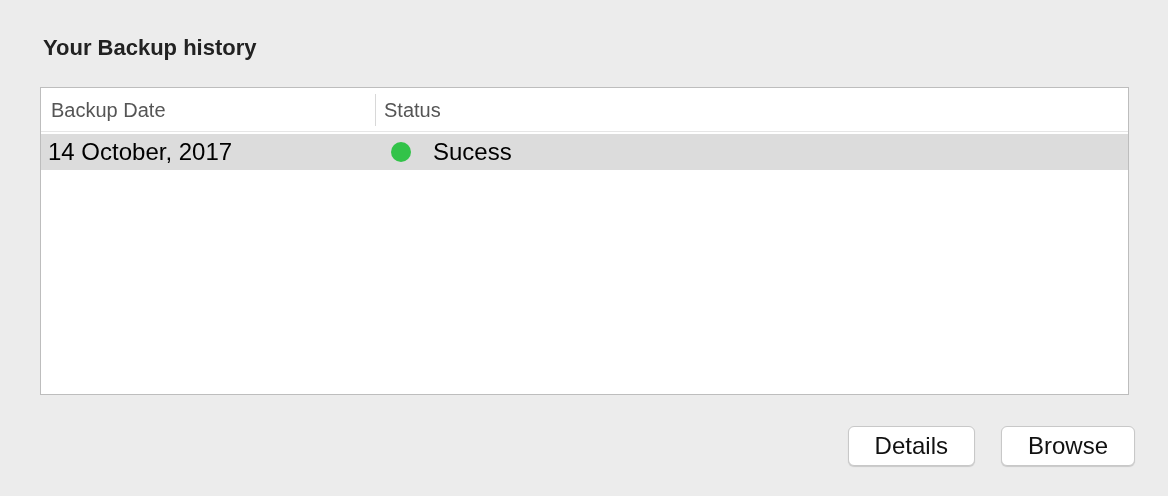 Image resolution: width=1168 pixels, height=496 pixels. I want to click on column-header: Status, so click(412, 109).